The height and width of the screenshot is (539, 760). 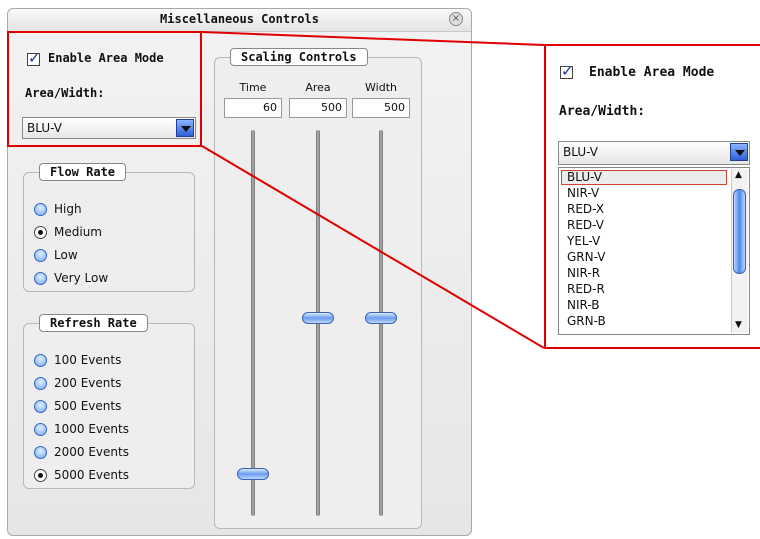 I want to click on connector-line, so click(x=373, y=38).